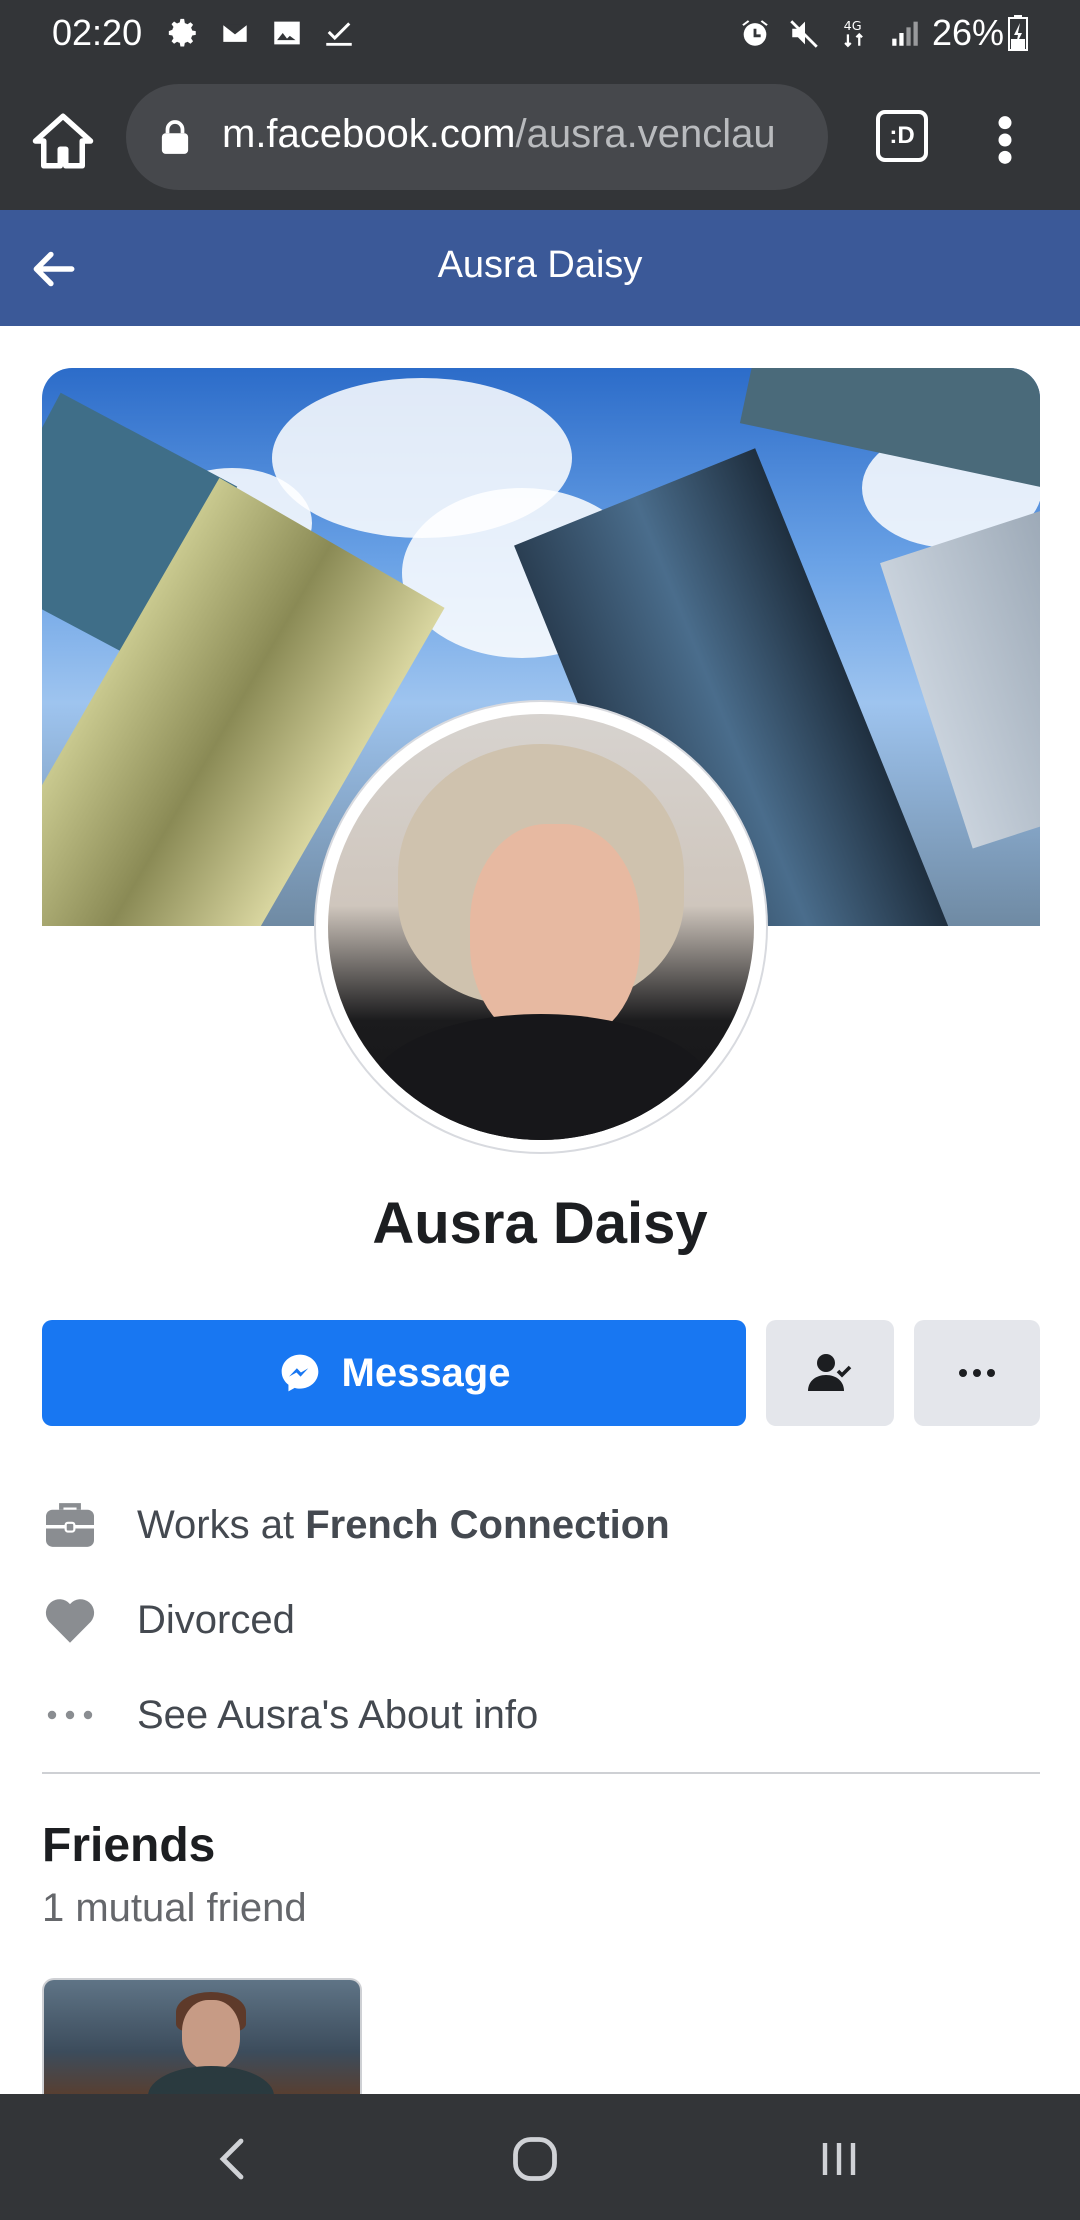 Image resolution: width=1080 pixels, height=2220 pixels. I want to click on intro-work-row: Works at French Connection, so click(541, 1525).